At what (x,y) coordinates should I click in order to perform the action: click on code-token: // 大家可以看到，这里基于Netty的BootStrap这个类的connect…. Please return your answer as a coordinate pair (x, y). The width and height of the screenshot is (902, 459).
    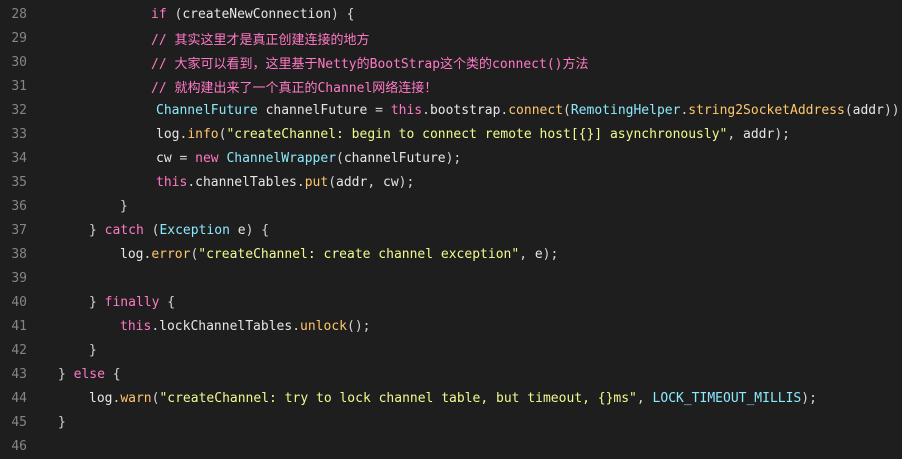
    Looking at the image, I should click on (370, 64).